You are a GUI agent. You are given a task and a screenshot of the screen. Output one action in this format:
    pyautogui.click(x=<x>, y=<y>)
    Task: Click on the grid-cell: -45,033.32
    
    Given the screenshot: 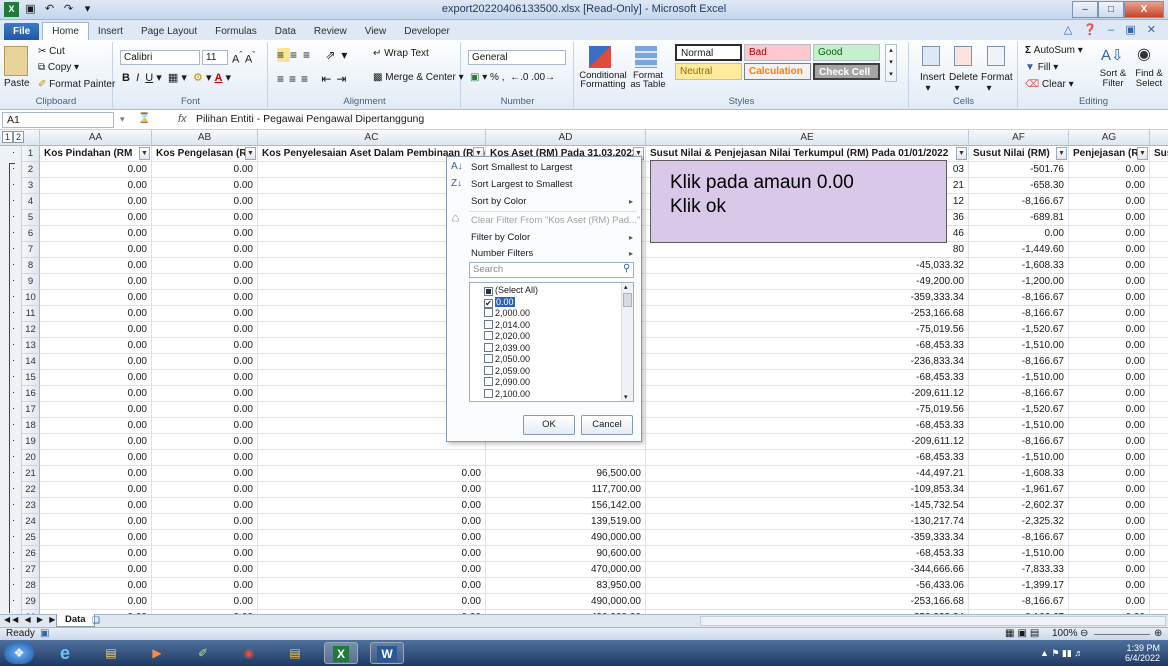 What is the action you would take?
    pyautogui.click(x=807, y=266)
    